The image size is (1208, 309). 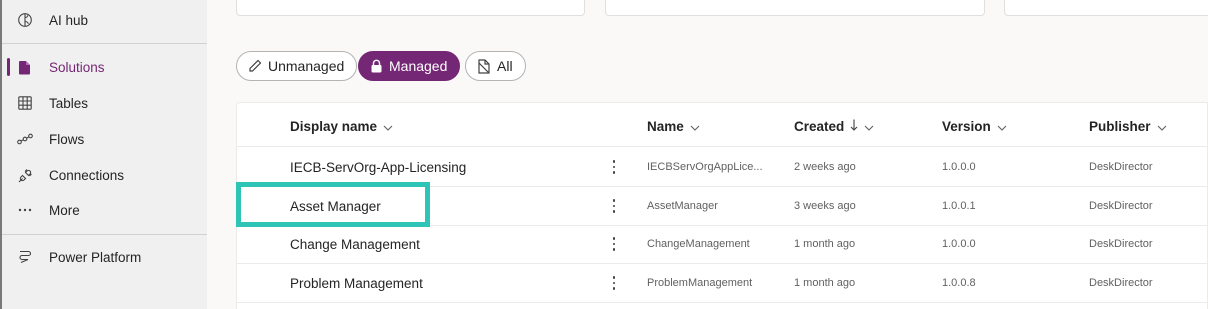 I want to click on power-platform-icon, so click(x=25, y=257).